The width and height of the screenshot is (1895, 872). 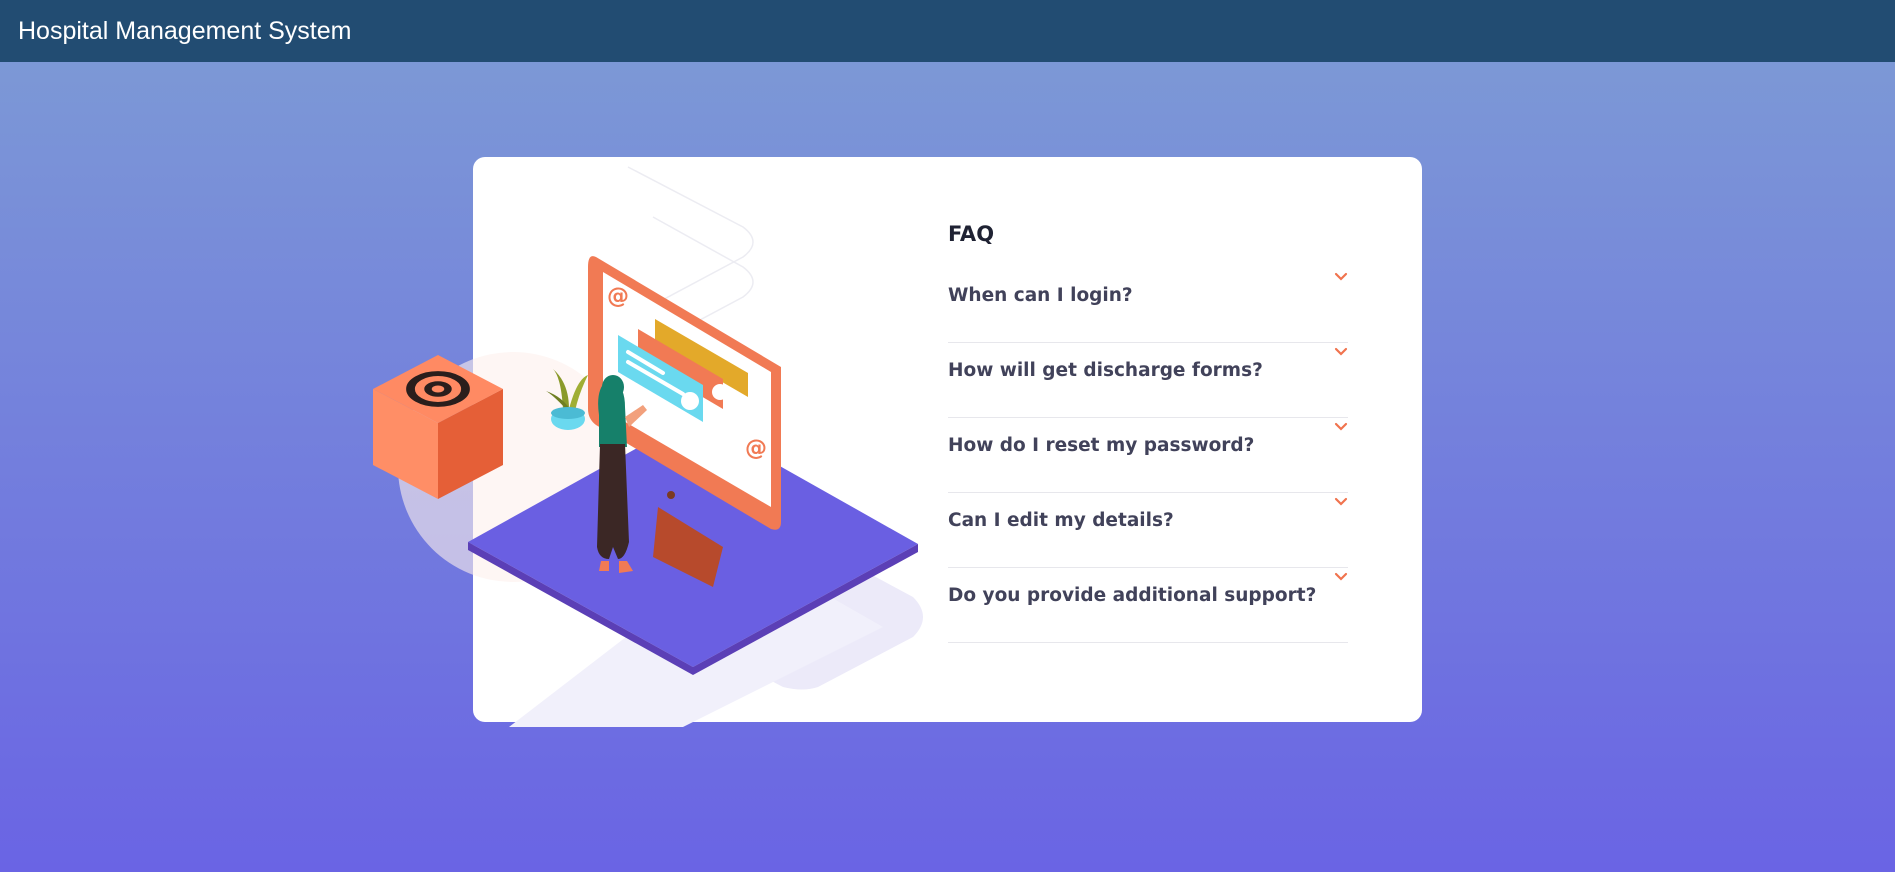 I want to click on app-header: Hospital Management System, so click(x=947, y=31).